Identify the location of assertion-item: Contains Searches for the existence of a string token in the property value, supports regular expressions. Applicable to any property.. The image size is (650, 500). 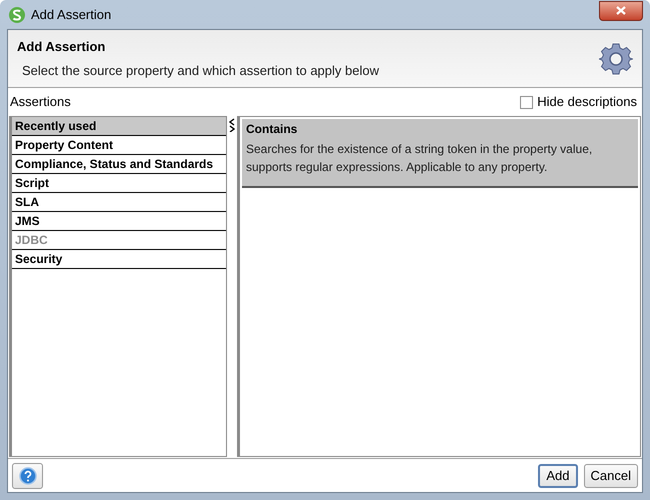
(440, 153).